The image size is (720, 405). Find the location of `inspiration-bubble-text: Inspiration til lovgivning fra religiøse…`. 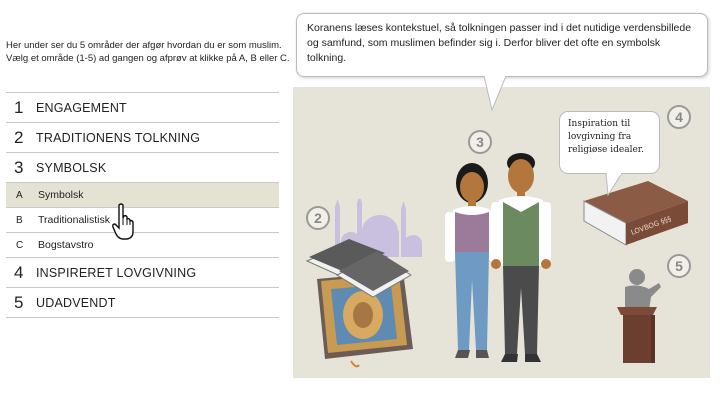

inspiration-bubble-text: Inspiration til lovgivning fra religiøse… is located at coordinates (606, 137).